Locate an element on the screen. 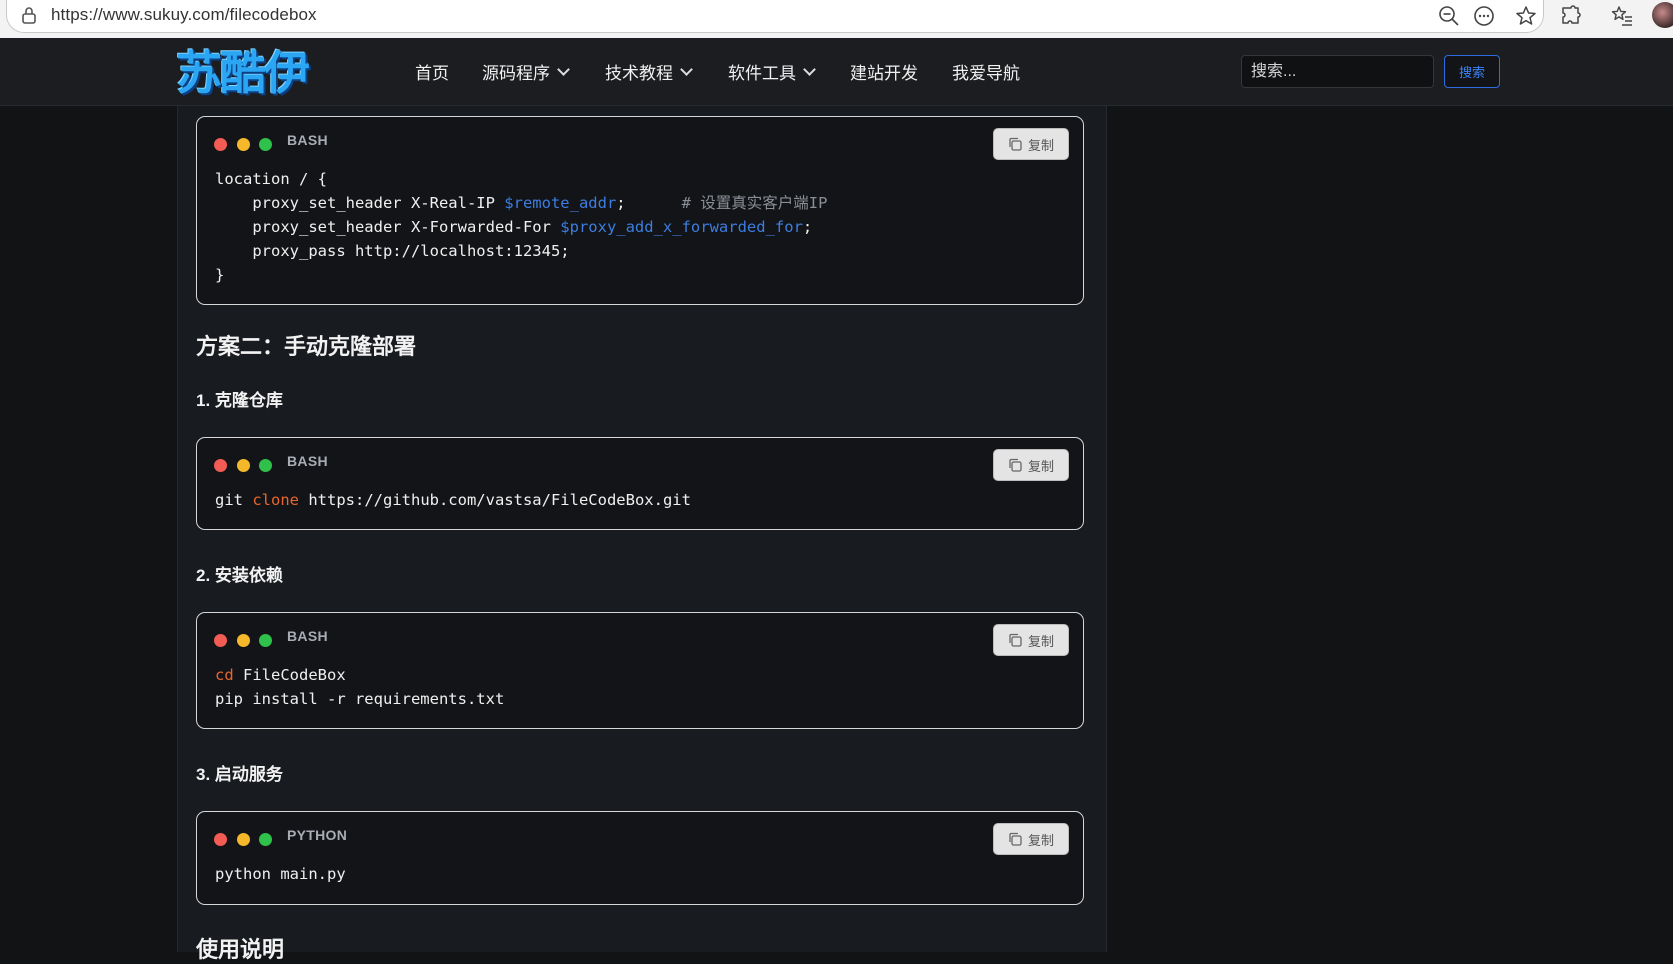 The image size is (1673, 964). profile-avatar is located at coordinates (1662, 15).